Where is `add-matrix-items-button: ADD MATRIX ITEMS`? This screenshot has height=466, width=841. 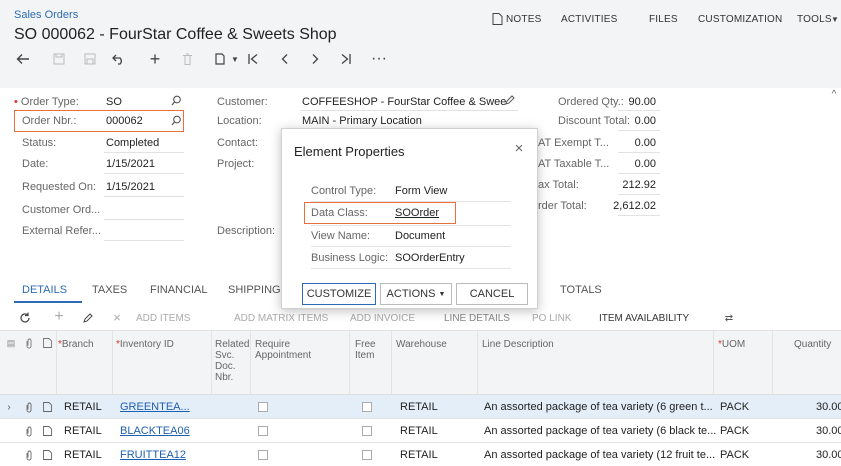 add-matrix-items-button: ADD MATRIX ITEMS is located at coordinates (281, 318).